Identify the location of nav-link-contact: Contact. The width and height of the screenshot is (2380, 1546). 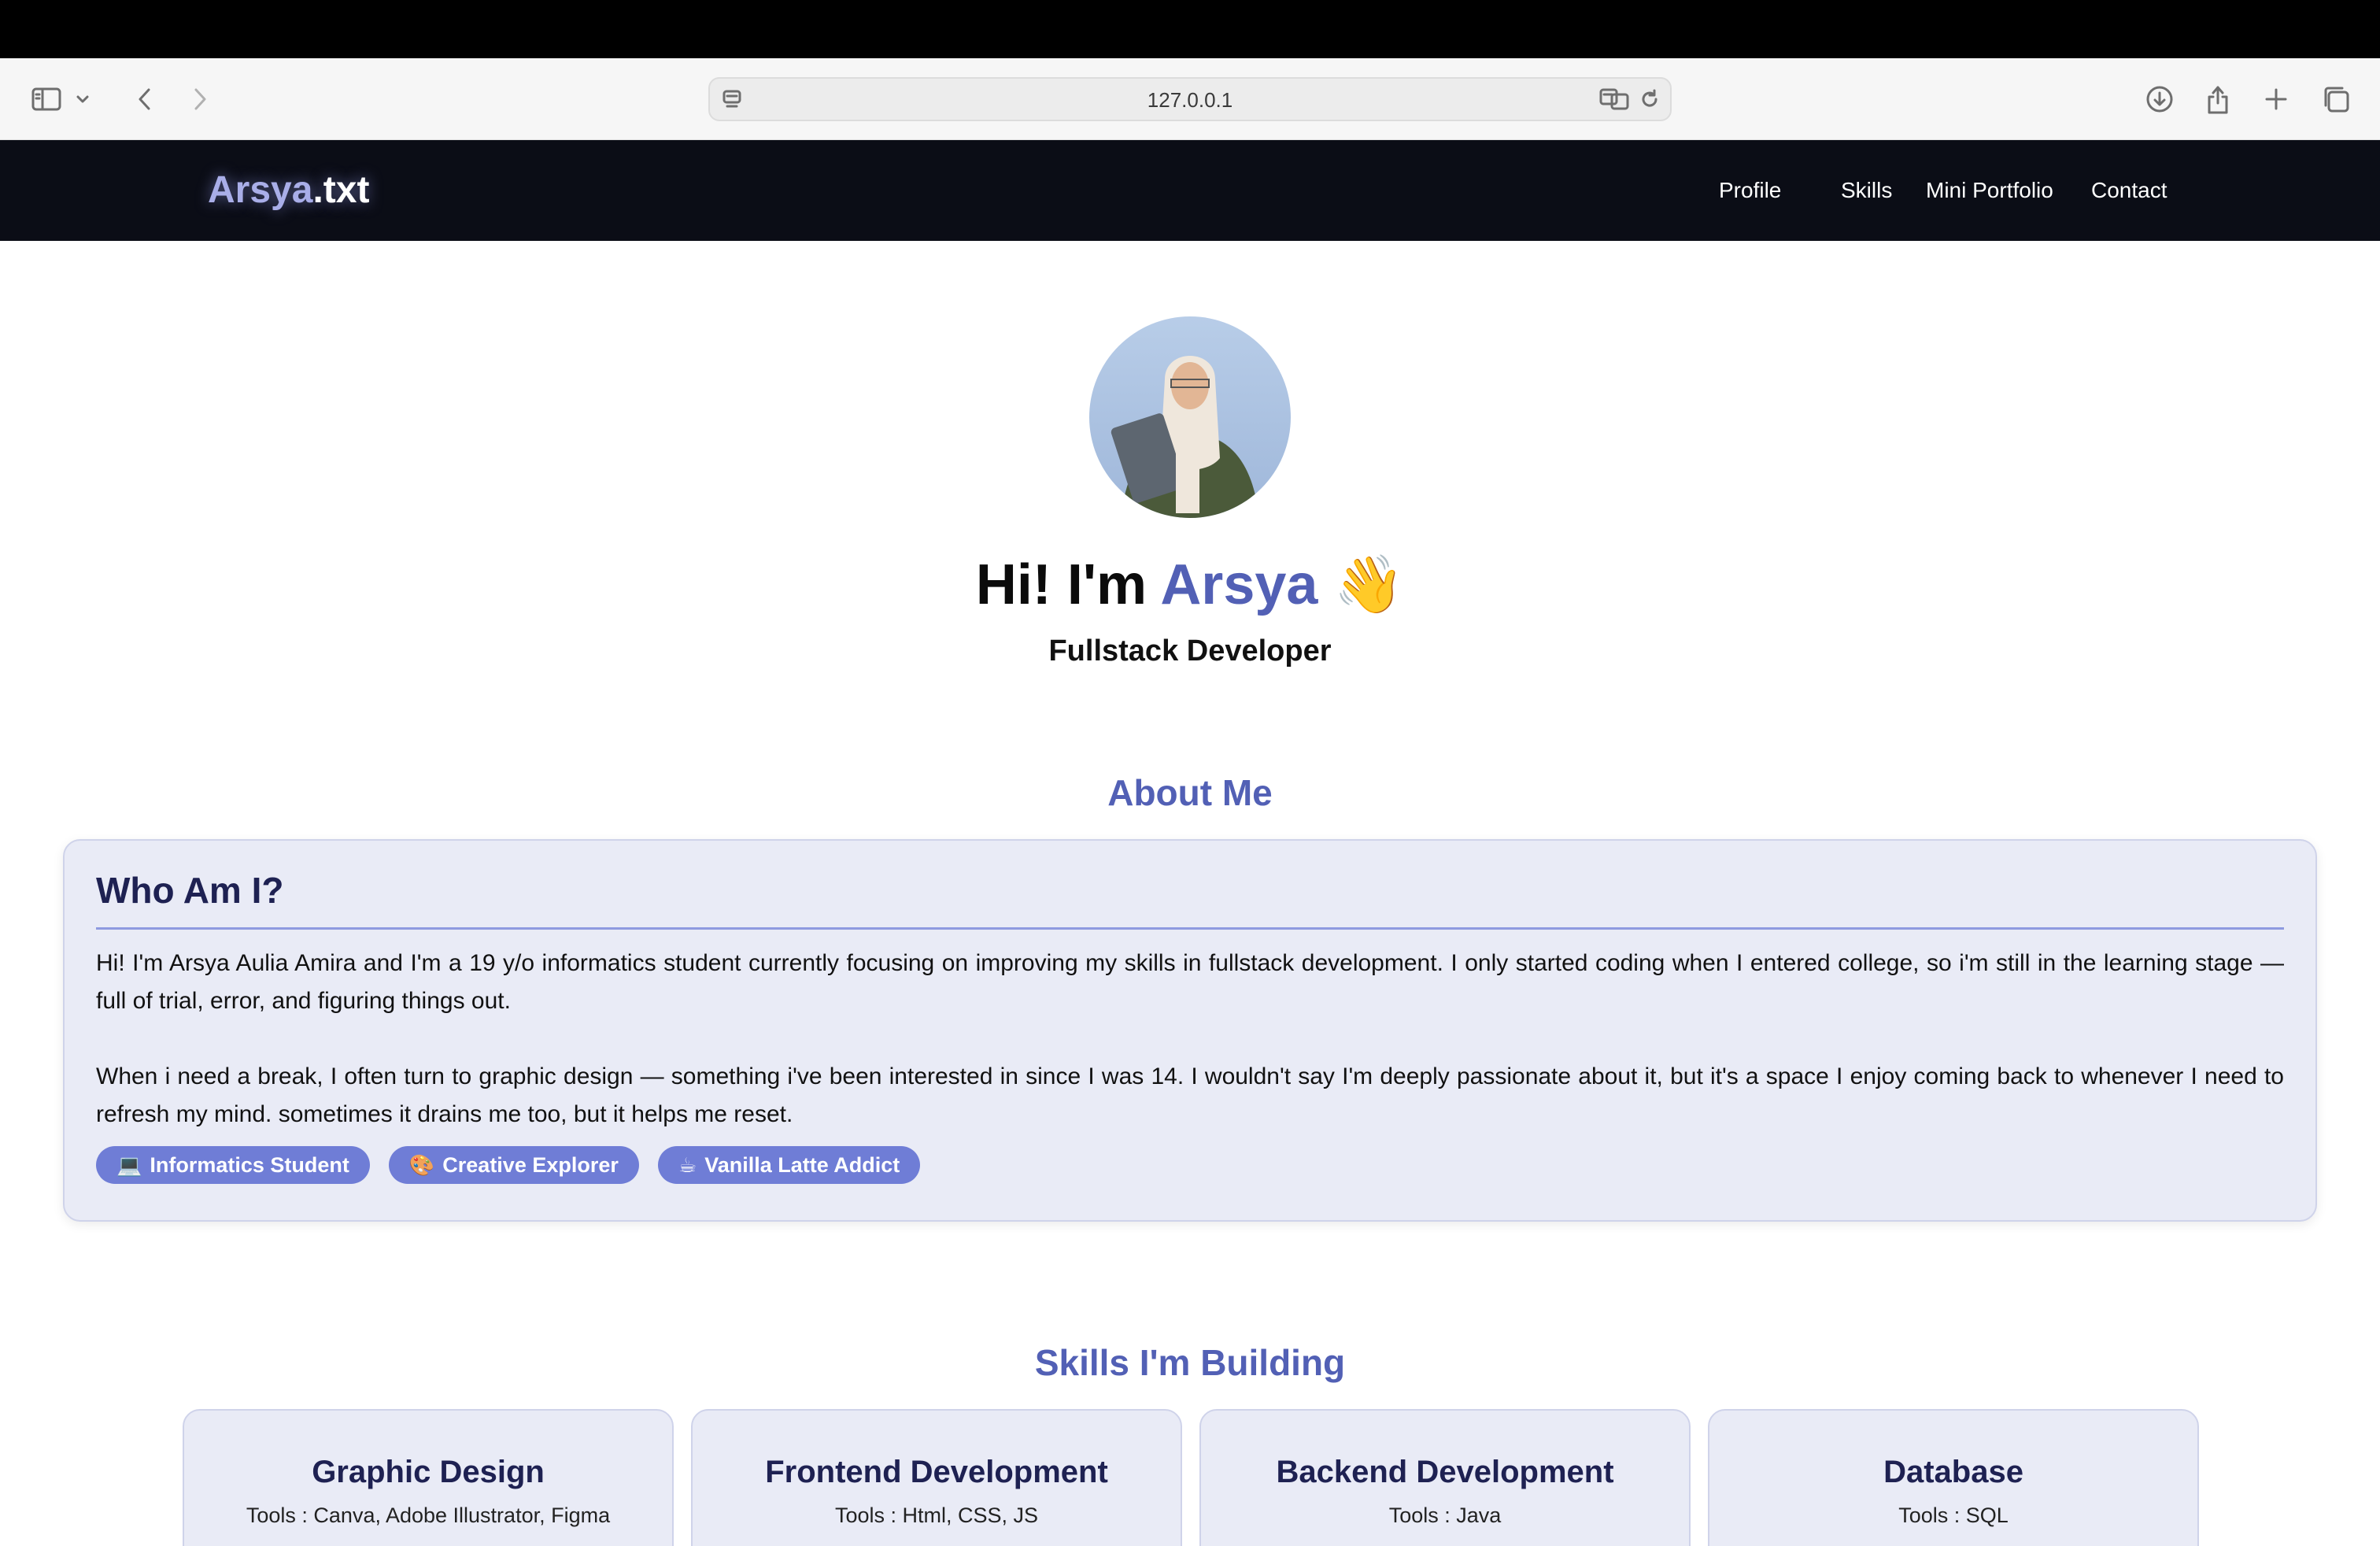
(2129, 190).